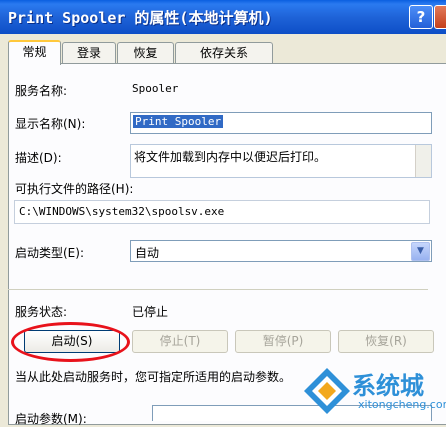 The width and height of the screenshot is (446, 427). I want to click on startup-type-label: 启动类型(E):, so click(49, 253).